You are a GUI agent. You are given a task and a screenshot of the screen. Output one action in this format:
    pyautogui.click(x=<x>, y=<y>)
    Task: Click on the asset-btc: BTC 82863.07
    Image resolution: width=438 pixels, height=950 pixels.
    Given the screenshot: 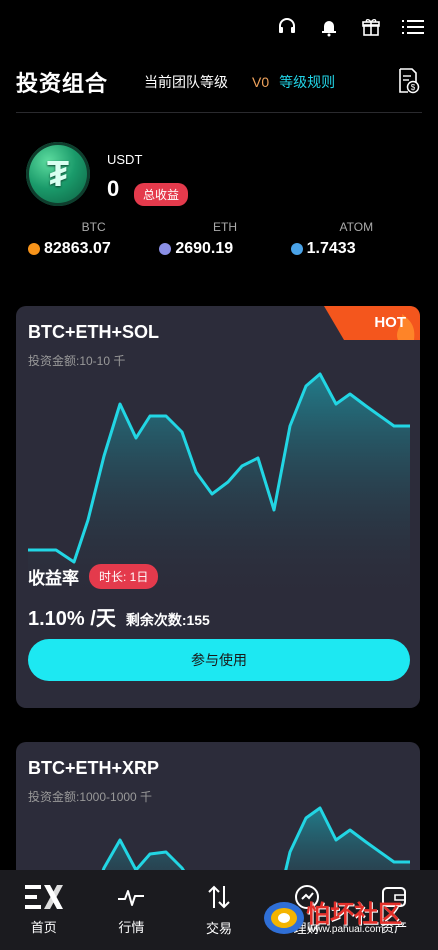 What is the action you would take?
    pyautogui.click(x=93, y=239)
    